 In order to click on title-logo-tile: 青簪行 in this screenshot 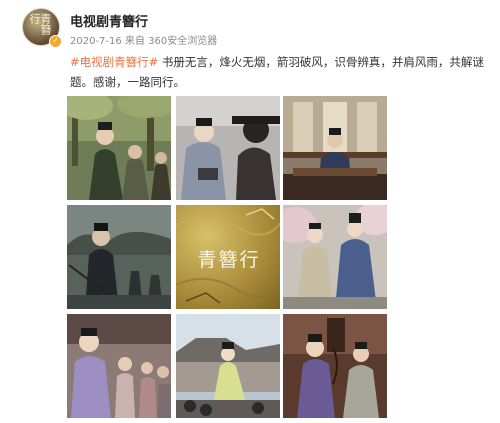, I will do `click(228, 257)`.